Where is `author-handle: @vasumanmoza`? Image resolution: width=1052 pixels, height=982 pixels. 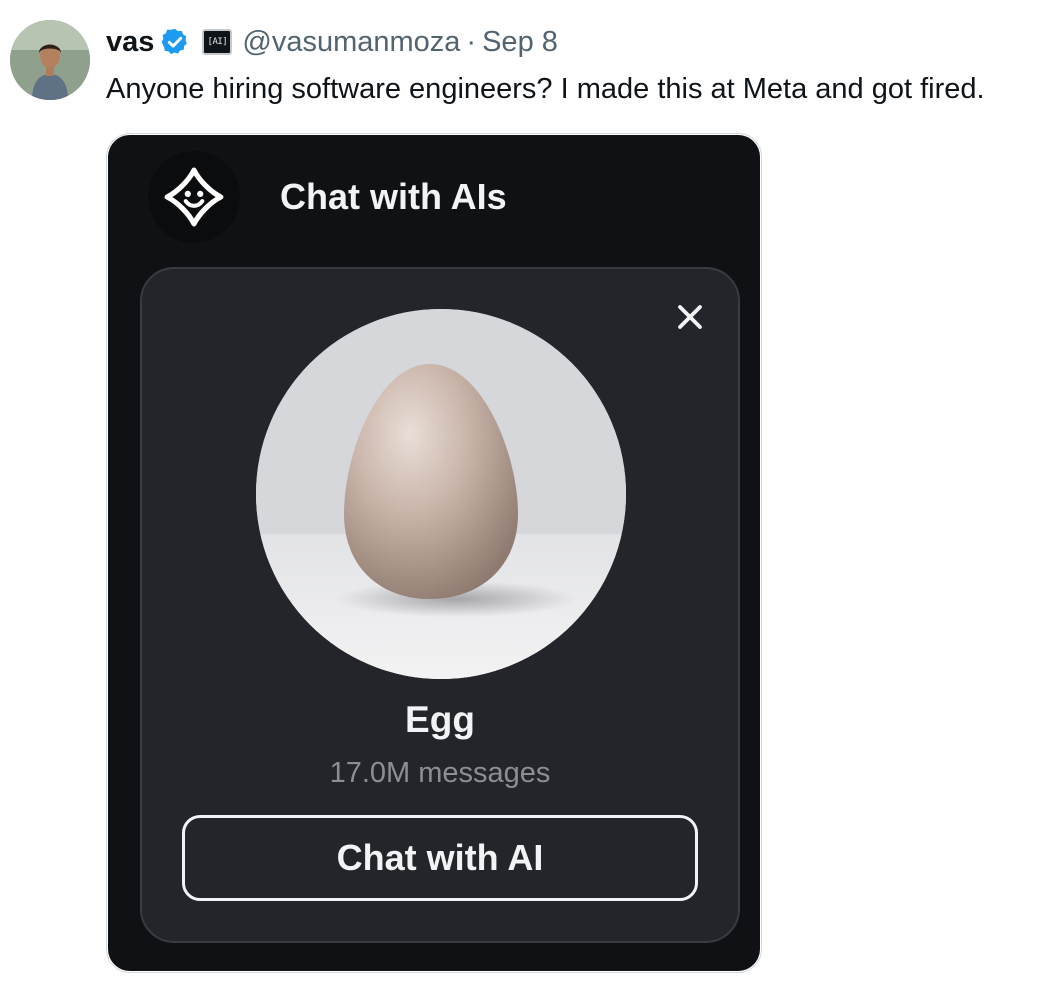 author-handle: @vasumanmoza is located at coordinates (351, 42).